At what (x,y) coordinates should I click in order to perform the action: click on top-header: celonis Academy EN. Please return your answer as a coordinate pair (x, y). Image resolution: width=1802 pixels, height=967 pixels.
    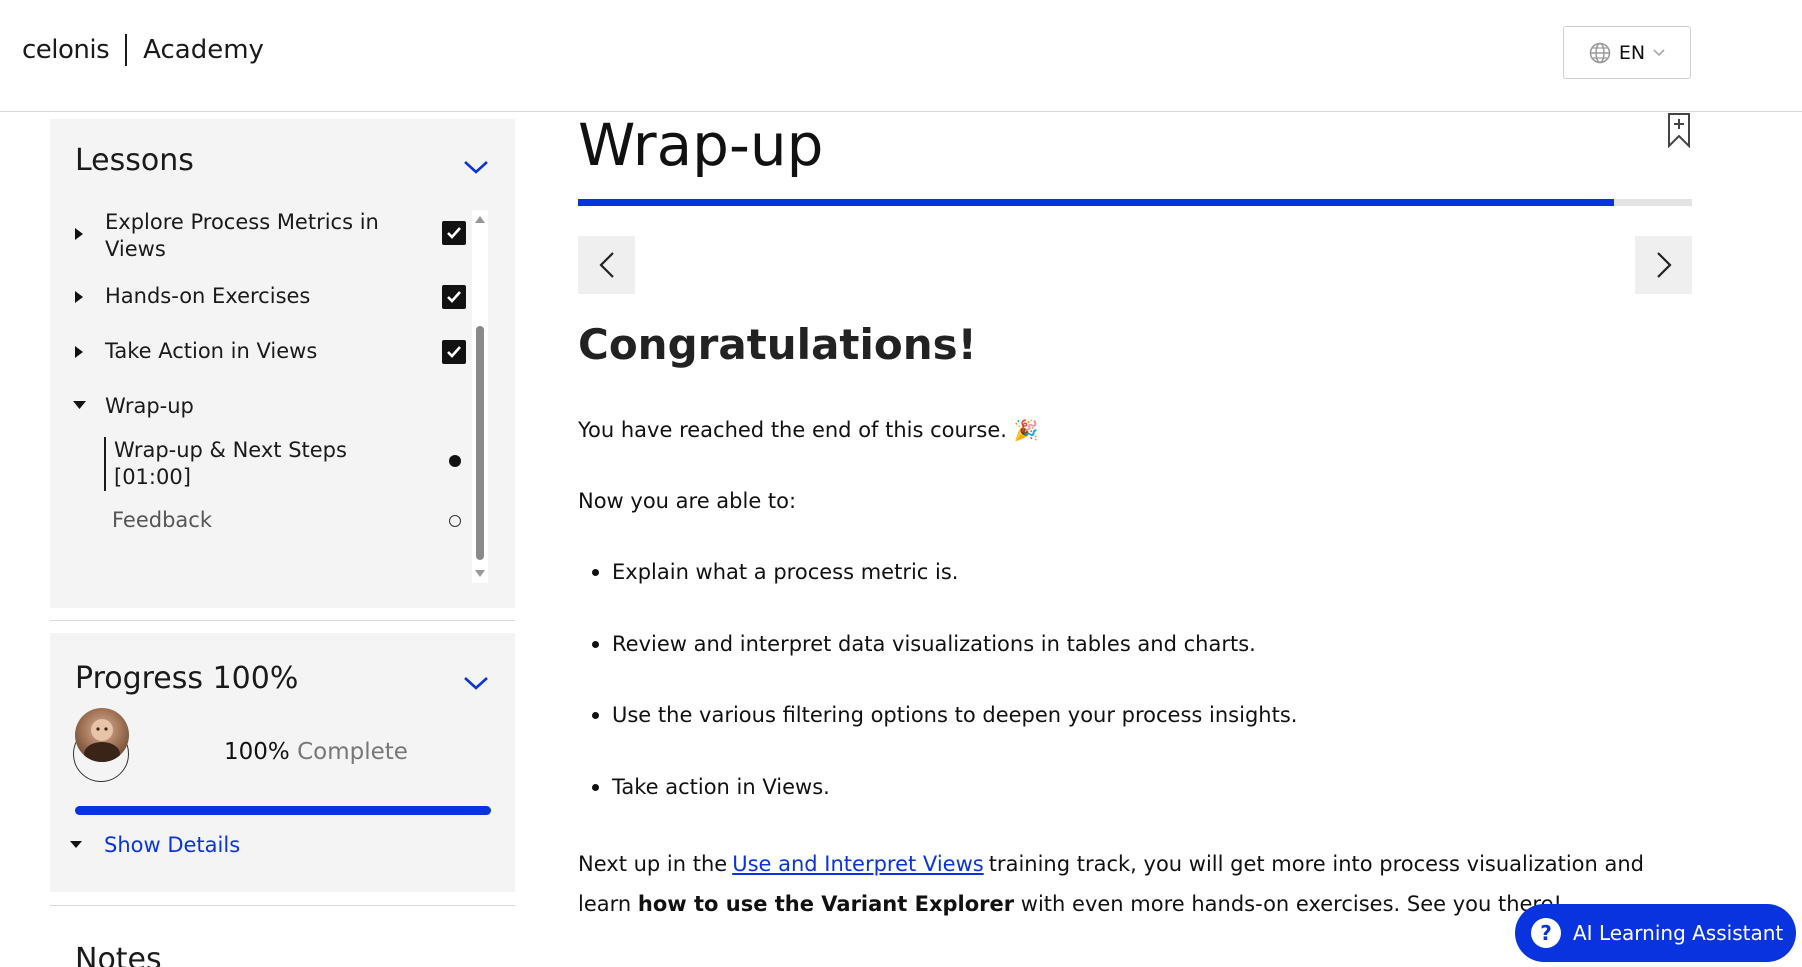
    Looking at the image, I should click on (901, 56).